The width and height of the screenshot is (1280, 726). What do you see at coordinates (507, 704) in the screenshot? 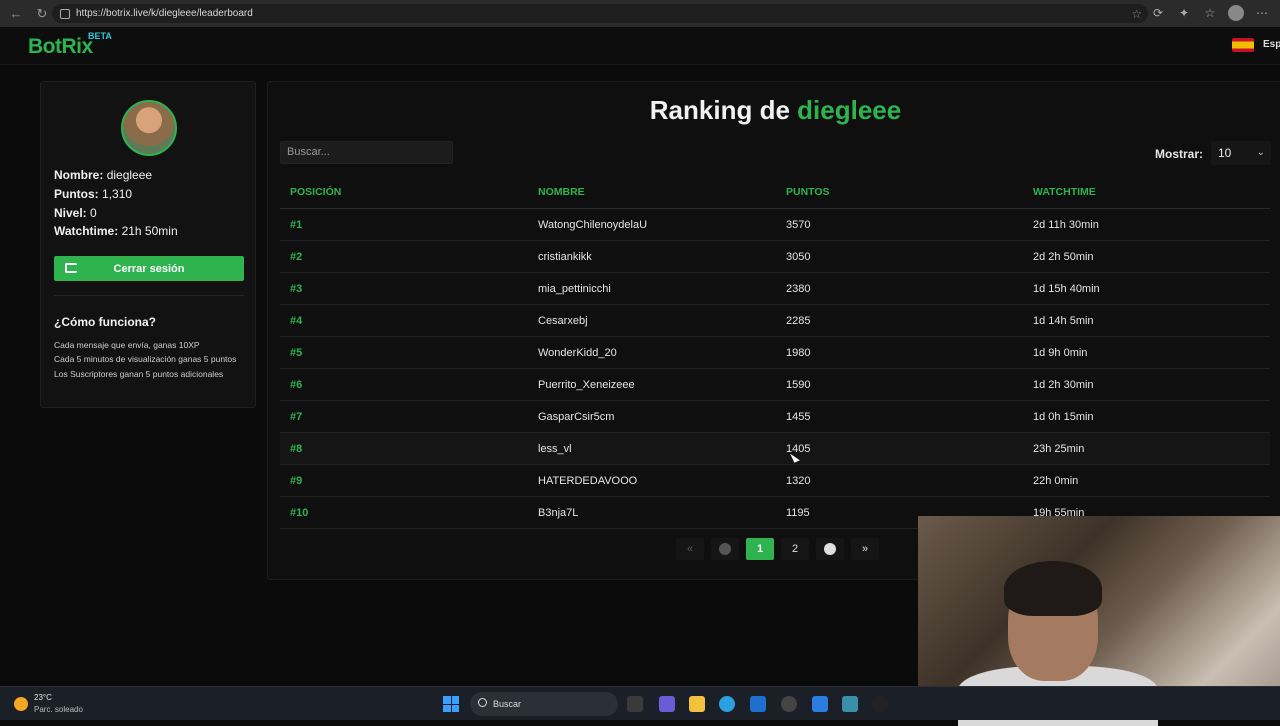
I see `taskbar-search-label: Buscar` at bounding box center [507, 704].